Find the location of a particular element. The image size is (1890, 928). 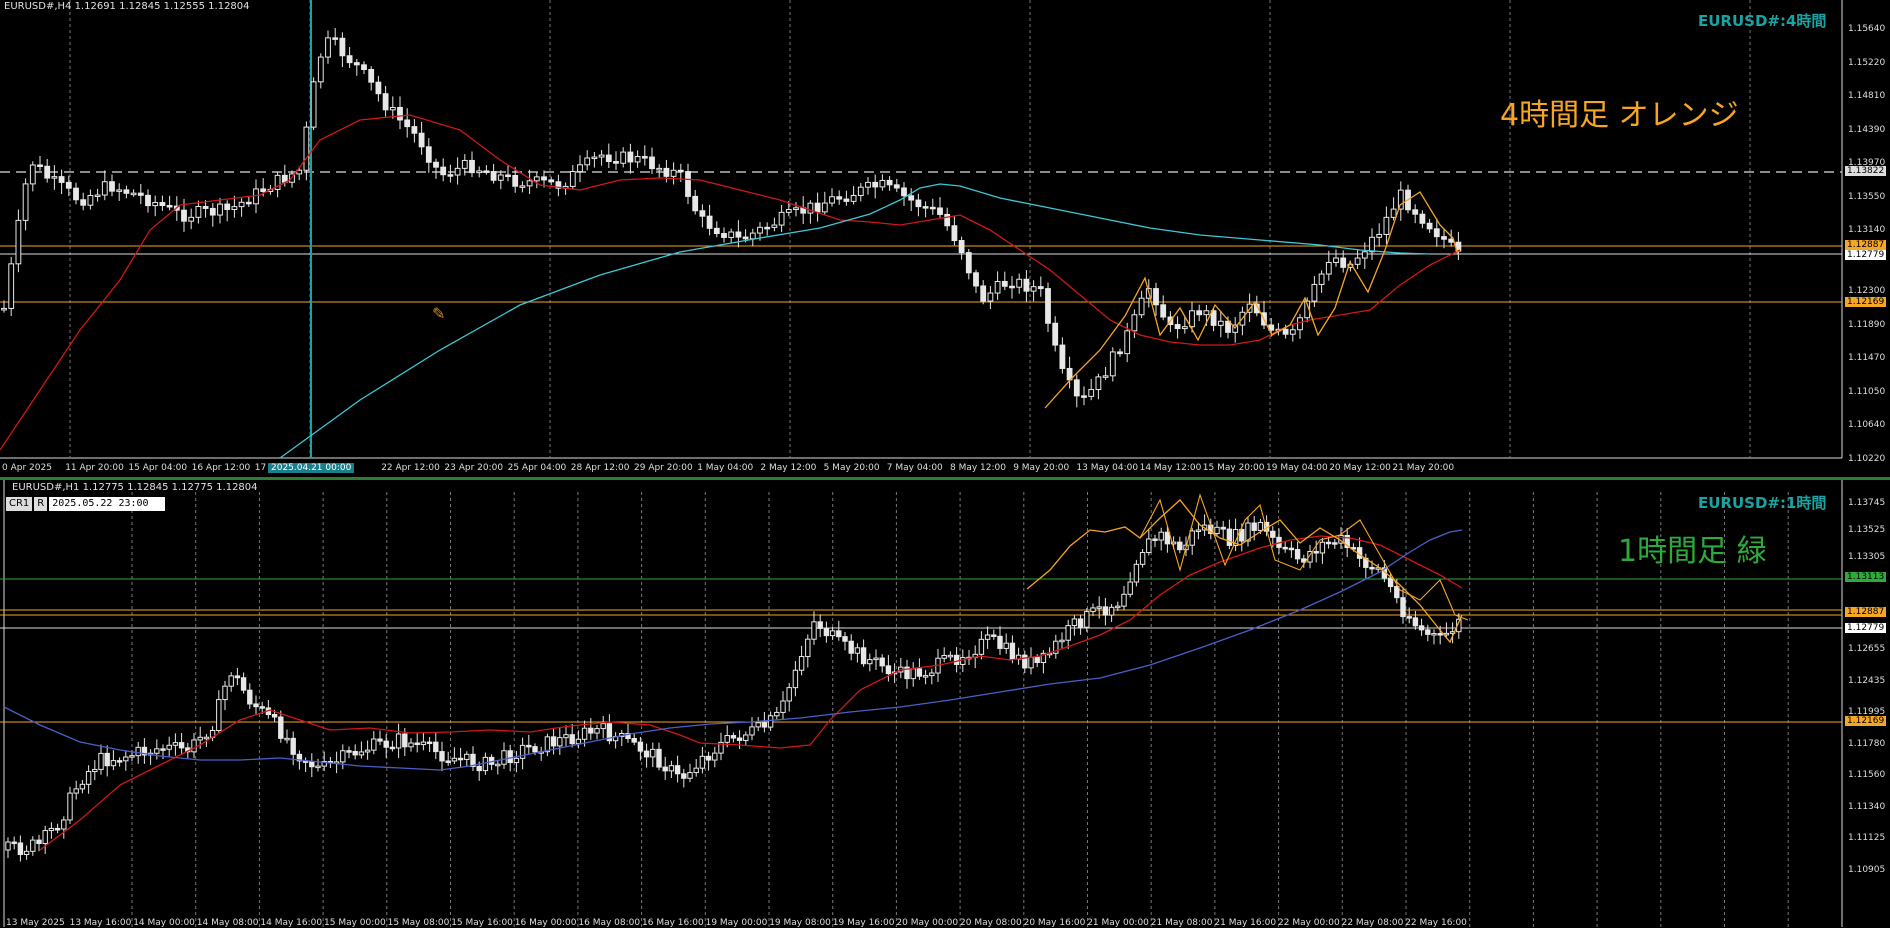

h4-price-tick: 1.10220 is located at coordinates (1867, 458).